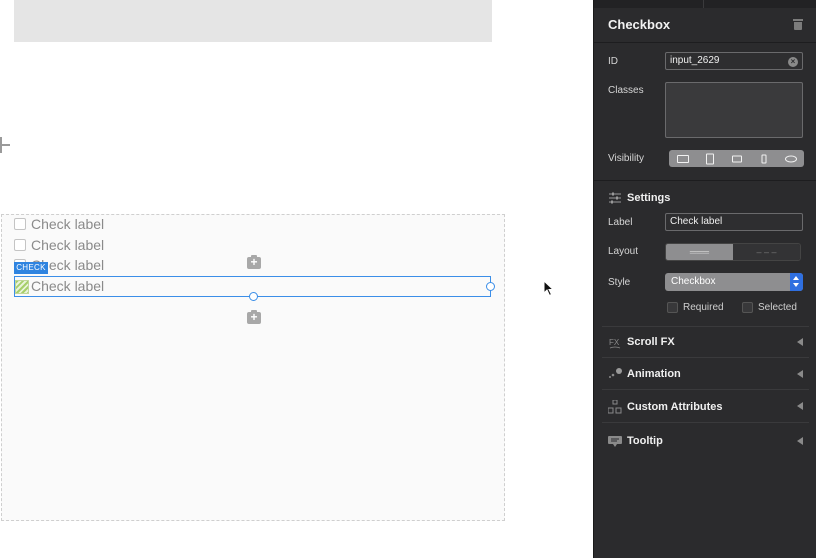  I want to click on element-type-tag: CHECK, so click(31, 268).